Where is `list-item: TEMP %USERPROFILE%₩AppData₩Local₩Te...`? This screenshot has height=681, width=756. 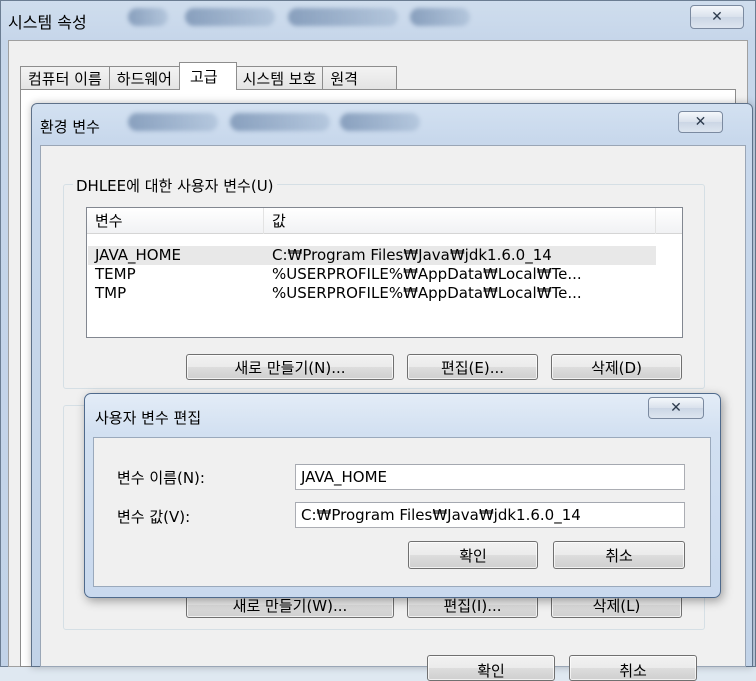
list-item: TEMP %USERPROFILE%₩AppData₩Local₩Te... is located at coordinates (372, 274).